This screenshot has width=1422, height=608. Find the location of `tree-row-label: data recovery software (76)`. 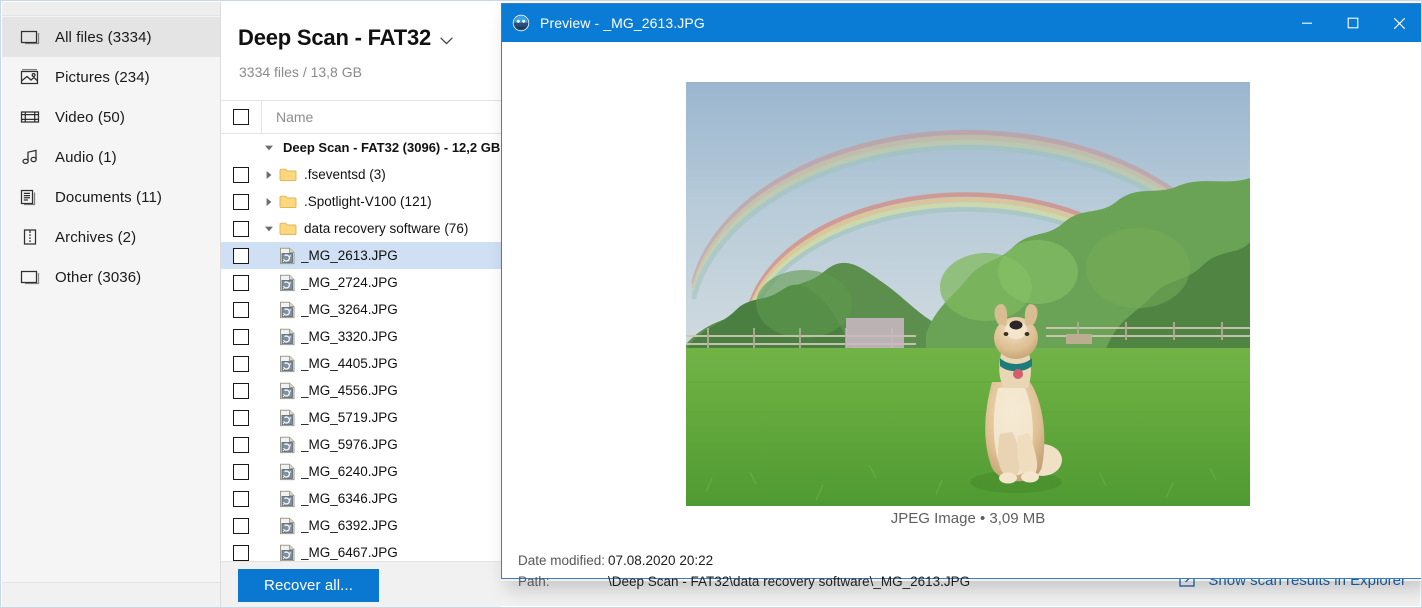

tree-row-label: data recovery software (76) is located at coordinates (386, 228).